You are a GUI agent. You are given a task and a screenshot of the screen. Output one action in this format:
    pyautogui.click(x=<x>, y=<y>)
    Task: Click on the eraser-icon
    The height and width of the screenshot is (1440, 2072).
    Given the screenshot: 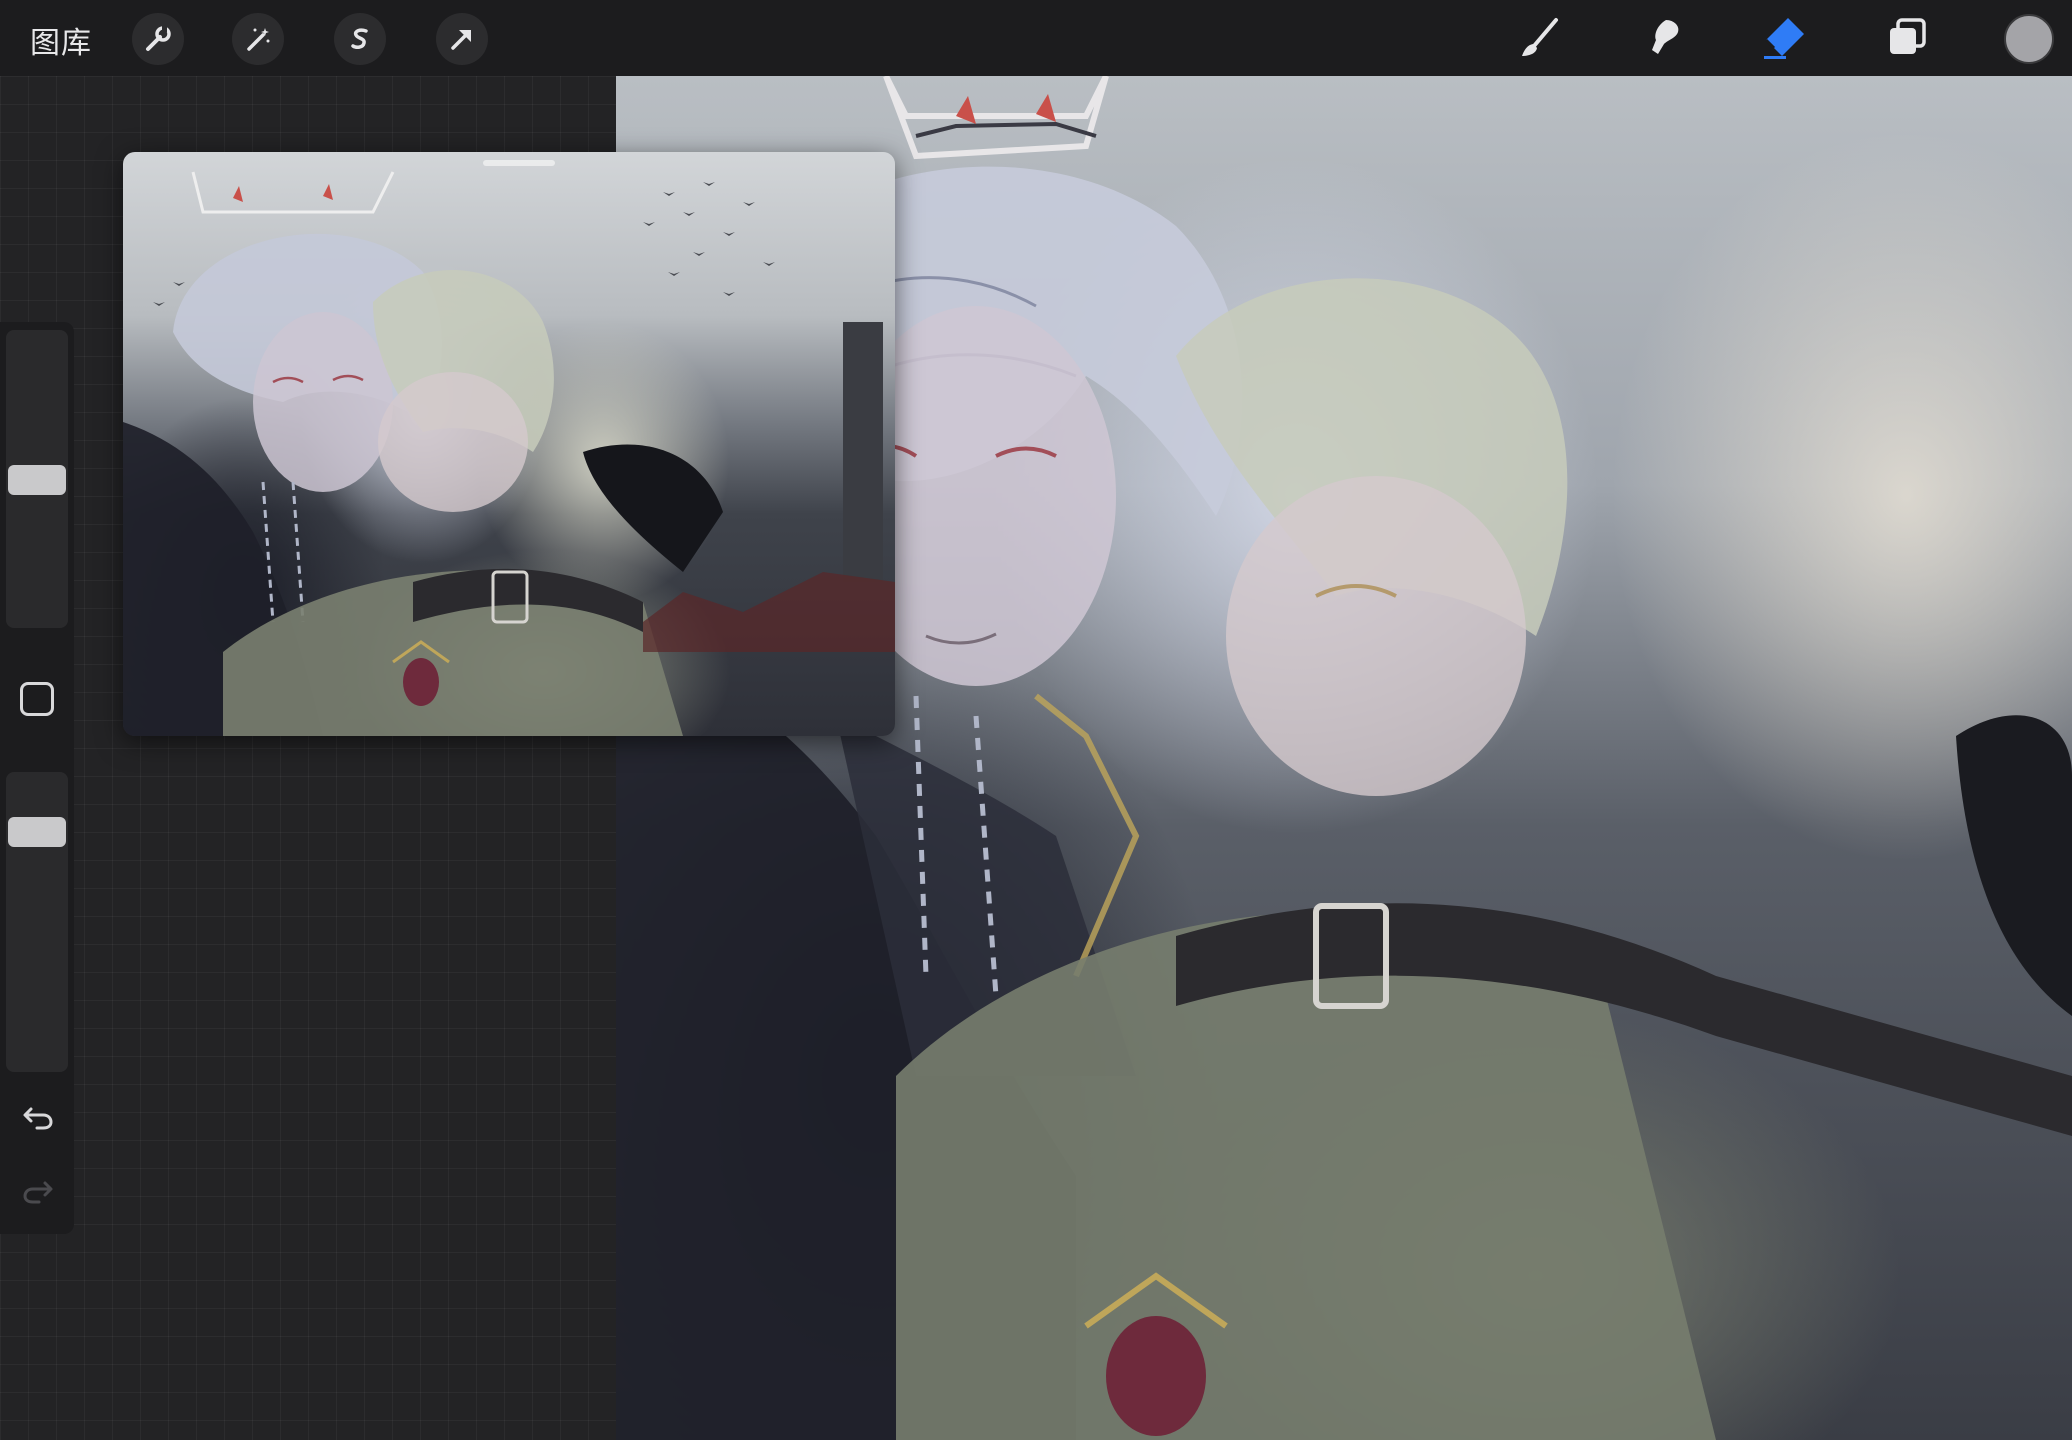 What is the action you would take?
    pyautogui.click(x=1784, y=38)
    